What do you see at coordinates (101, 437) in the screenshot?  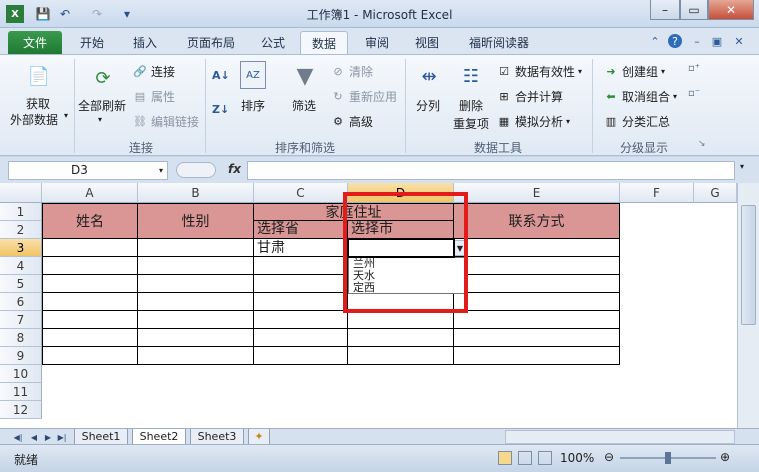 I see `sheet-tab-1: Sheet1` at bounding box center [101, 437].